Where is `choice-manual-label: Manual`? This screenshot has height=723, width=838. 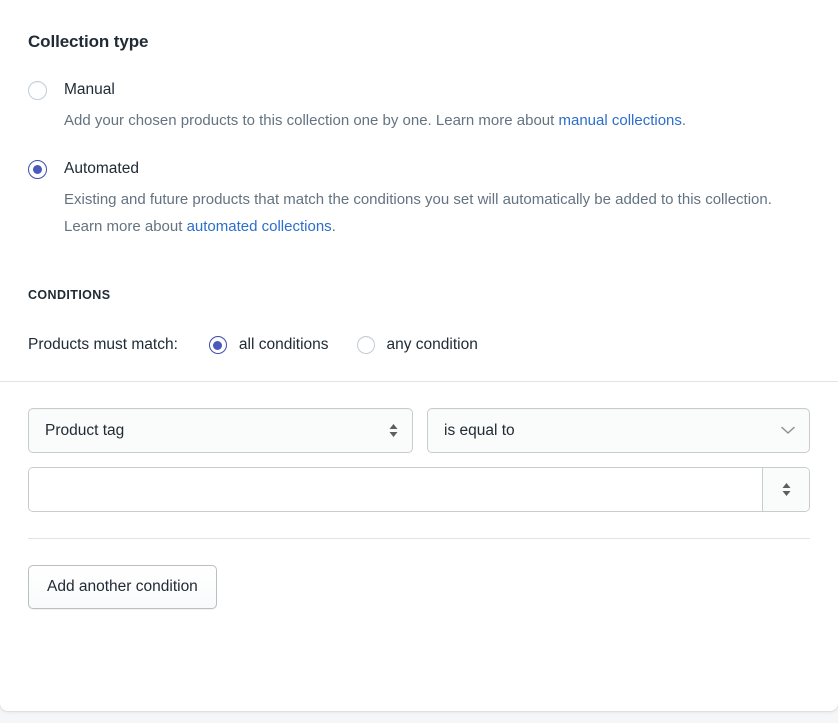 choice-manual-label: Manual is located at coordinates (89, 89).